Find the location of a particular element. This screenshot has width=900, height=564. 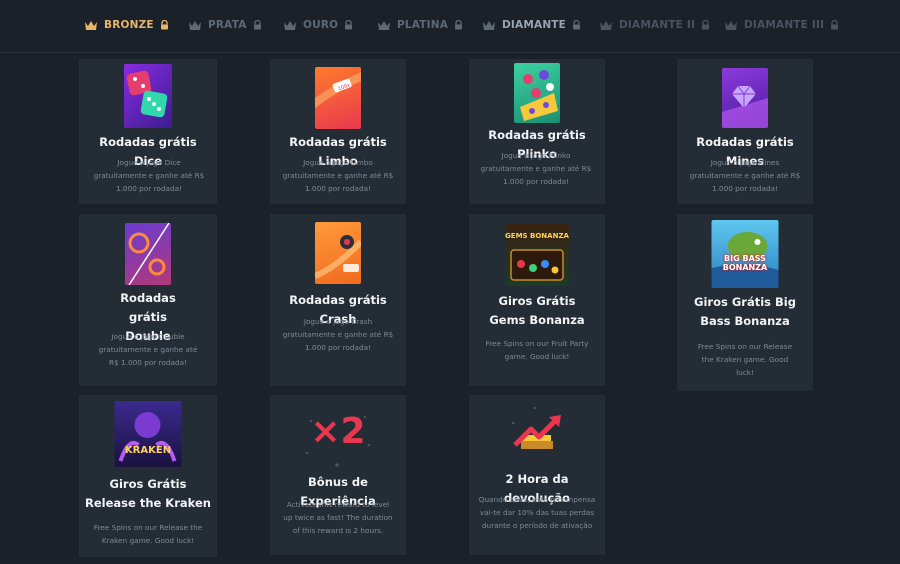

tab-label: DIAMANTE III is located at coordinates (784, 25).